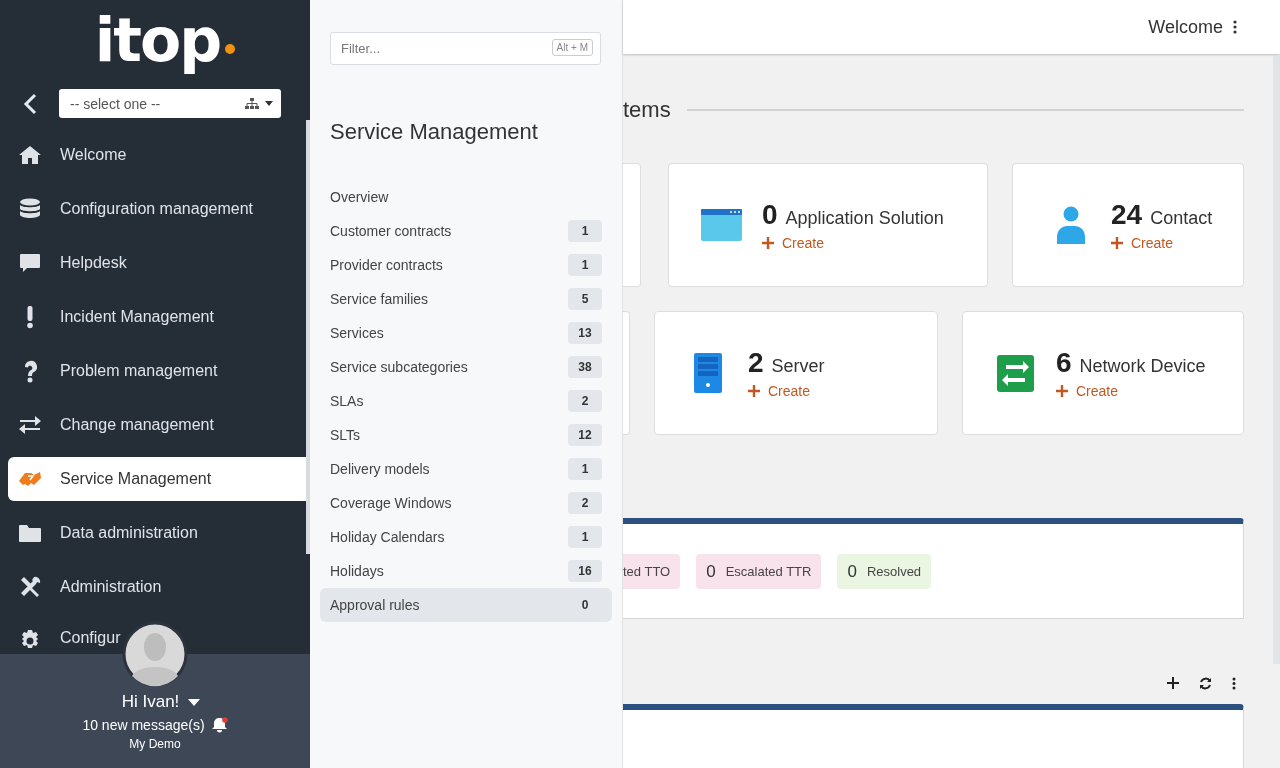  Describe the element at coordinates (1015, 373) in the screenshot. I see `network-switch-icon` at that location.